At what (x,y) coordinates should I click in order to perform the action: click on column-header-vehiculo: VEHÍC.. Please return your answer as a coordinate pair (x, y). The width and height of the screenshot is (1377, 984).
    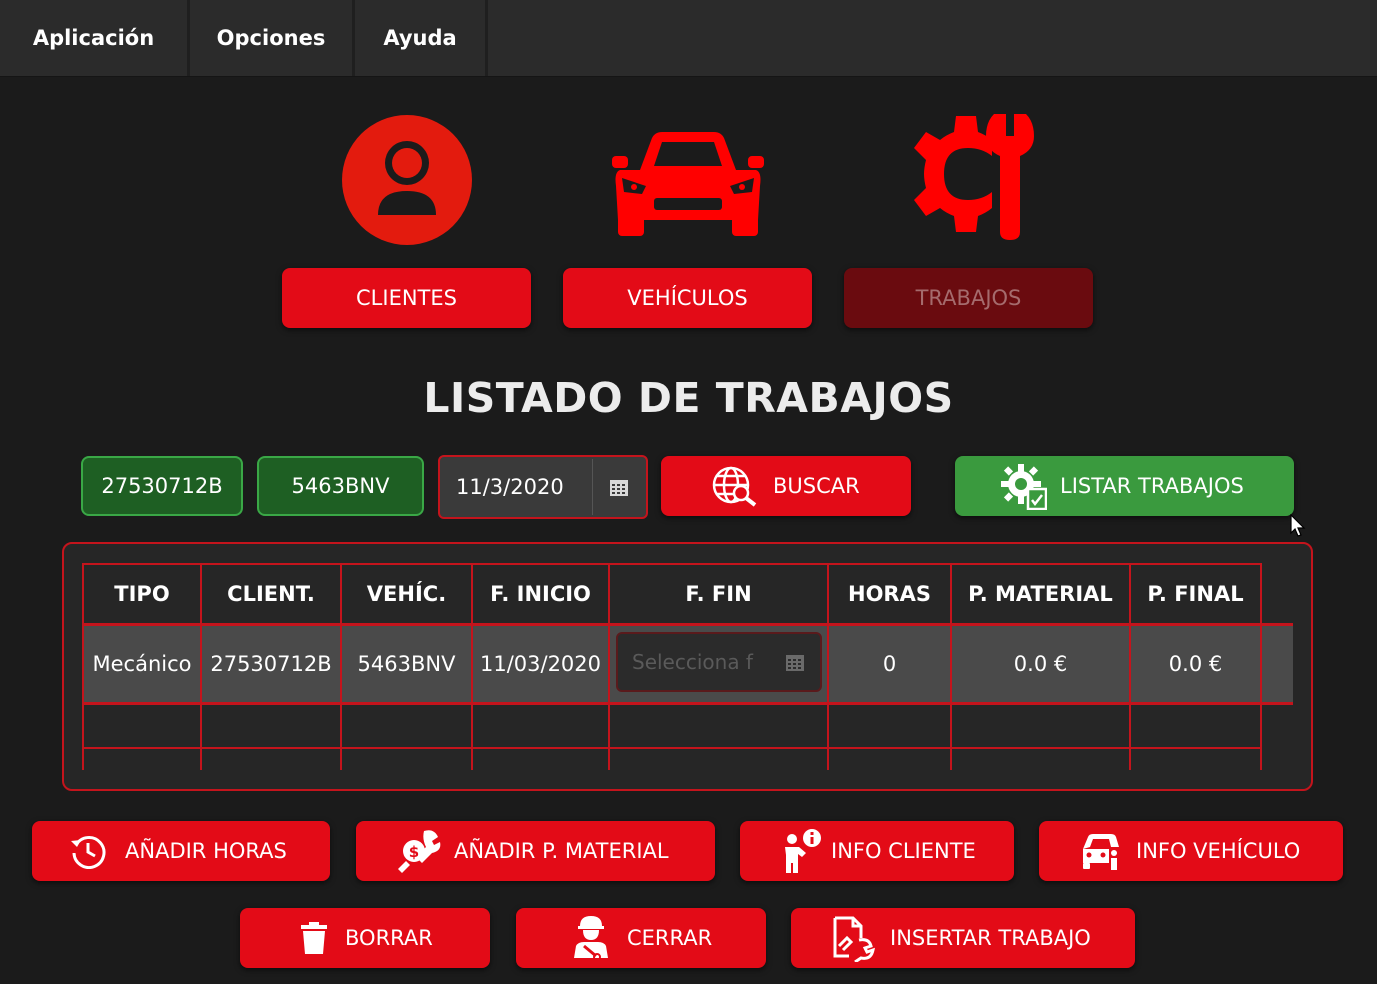
    Looking at the image, I should click on (406, 594).